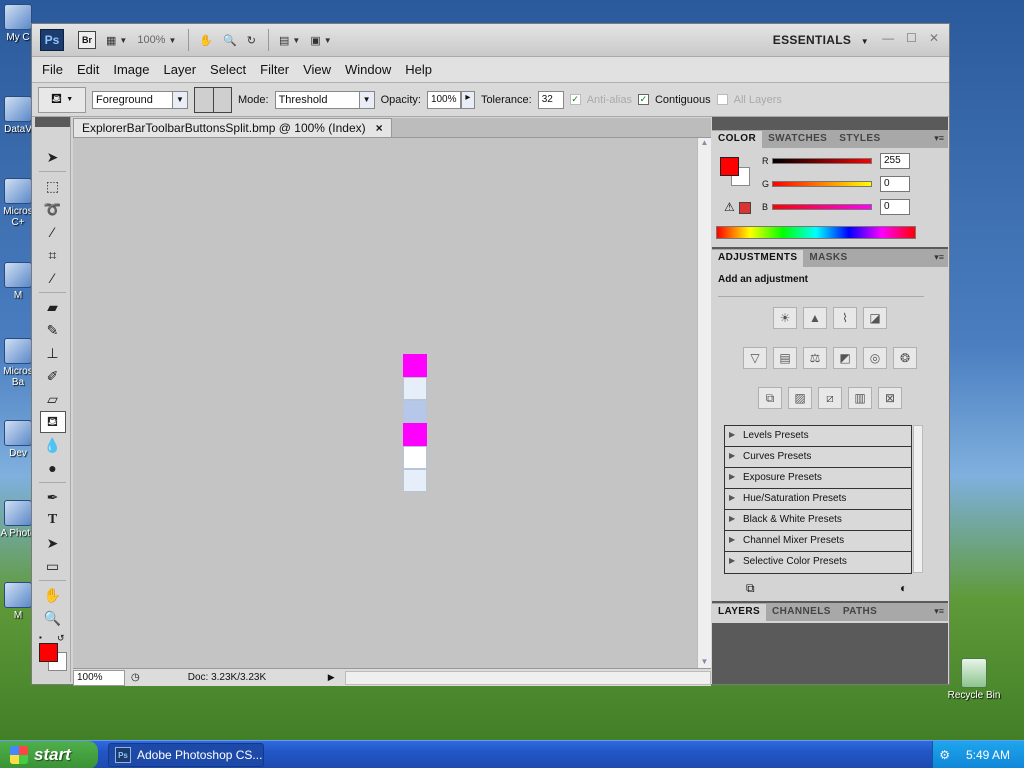  What do you see at coordinates (845, 318) in the screenshot?
I see `curves-icon: ⌇` at bounding box center [845, 318].